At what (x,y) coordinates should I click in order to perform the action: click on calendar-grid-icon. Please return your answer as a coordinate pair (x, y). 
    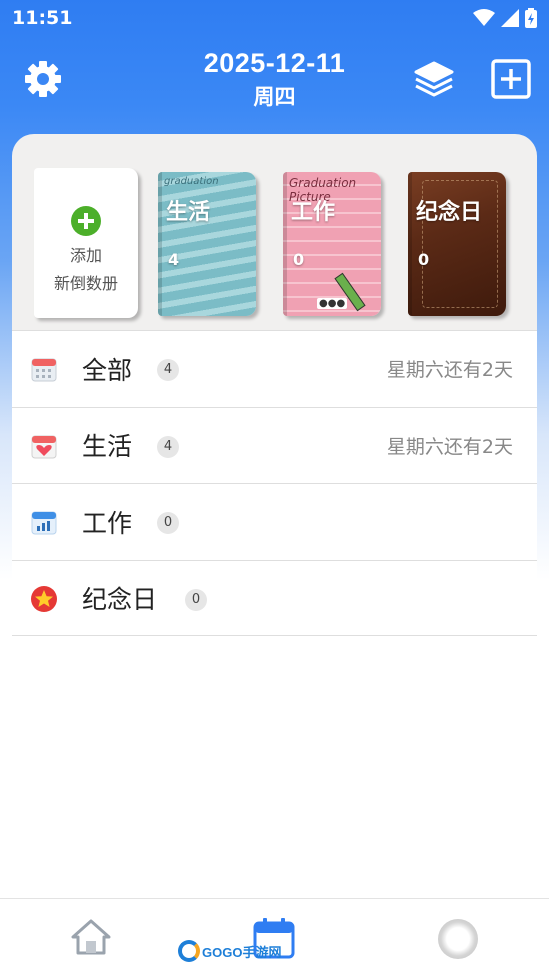
    Looking at the image, I should click on (44, 370).